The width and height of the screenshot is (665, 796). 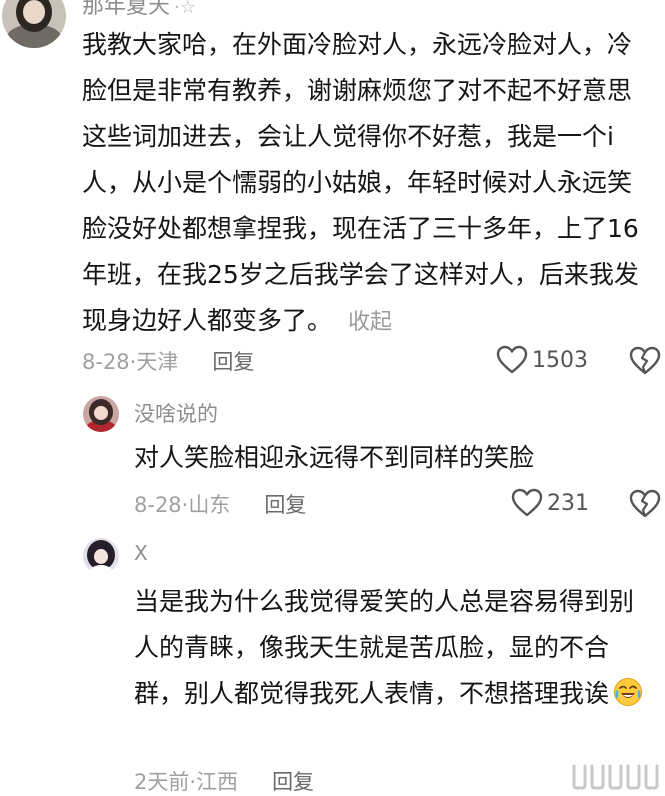 I want to click on reply-1-text: 对人笑脸相迎永远得不到同样的笑脸, so click(x=334, y=457).